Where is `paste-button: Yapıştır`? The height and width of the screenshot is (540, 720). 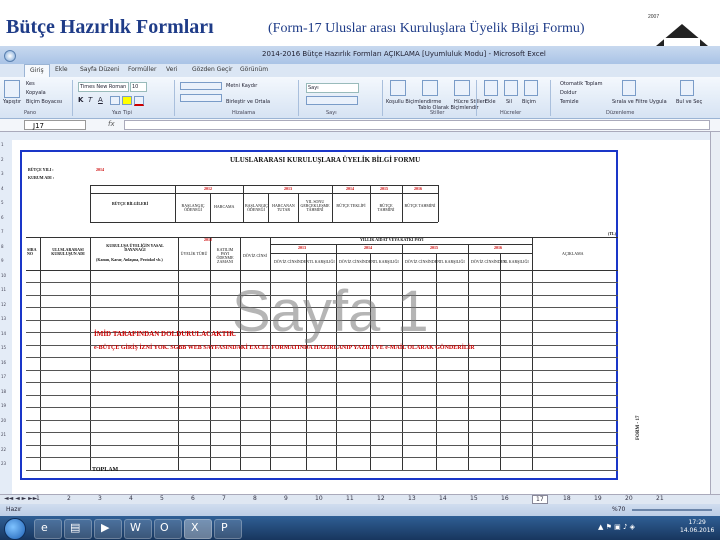
paste-button: Yapıştır is located at coordinates (12, 102).